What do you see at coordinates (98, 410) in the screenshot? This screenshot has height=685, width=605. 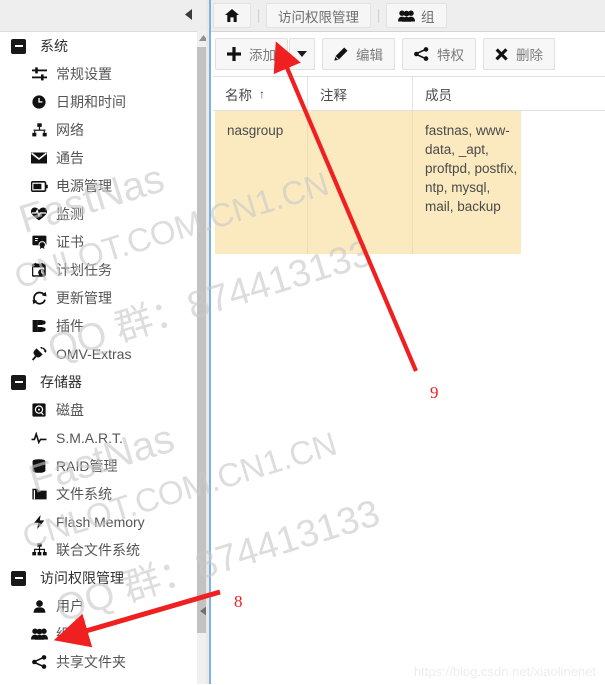 I see `sidebar-item-disks: 磁盘` at bounding box center [98, 410].